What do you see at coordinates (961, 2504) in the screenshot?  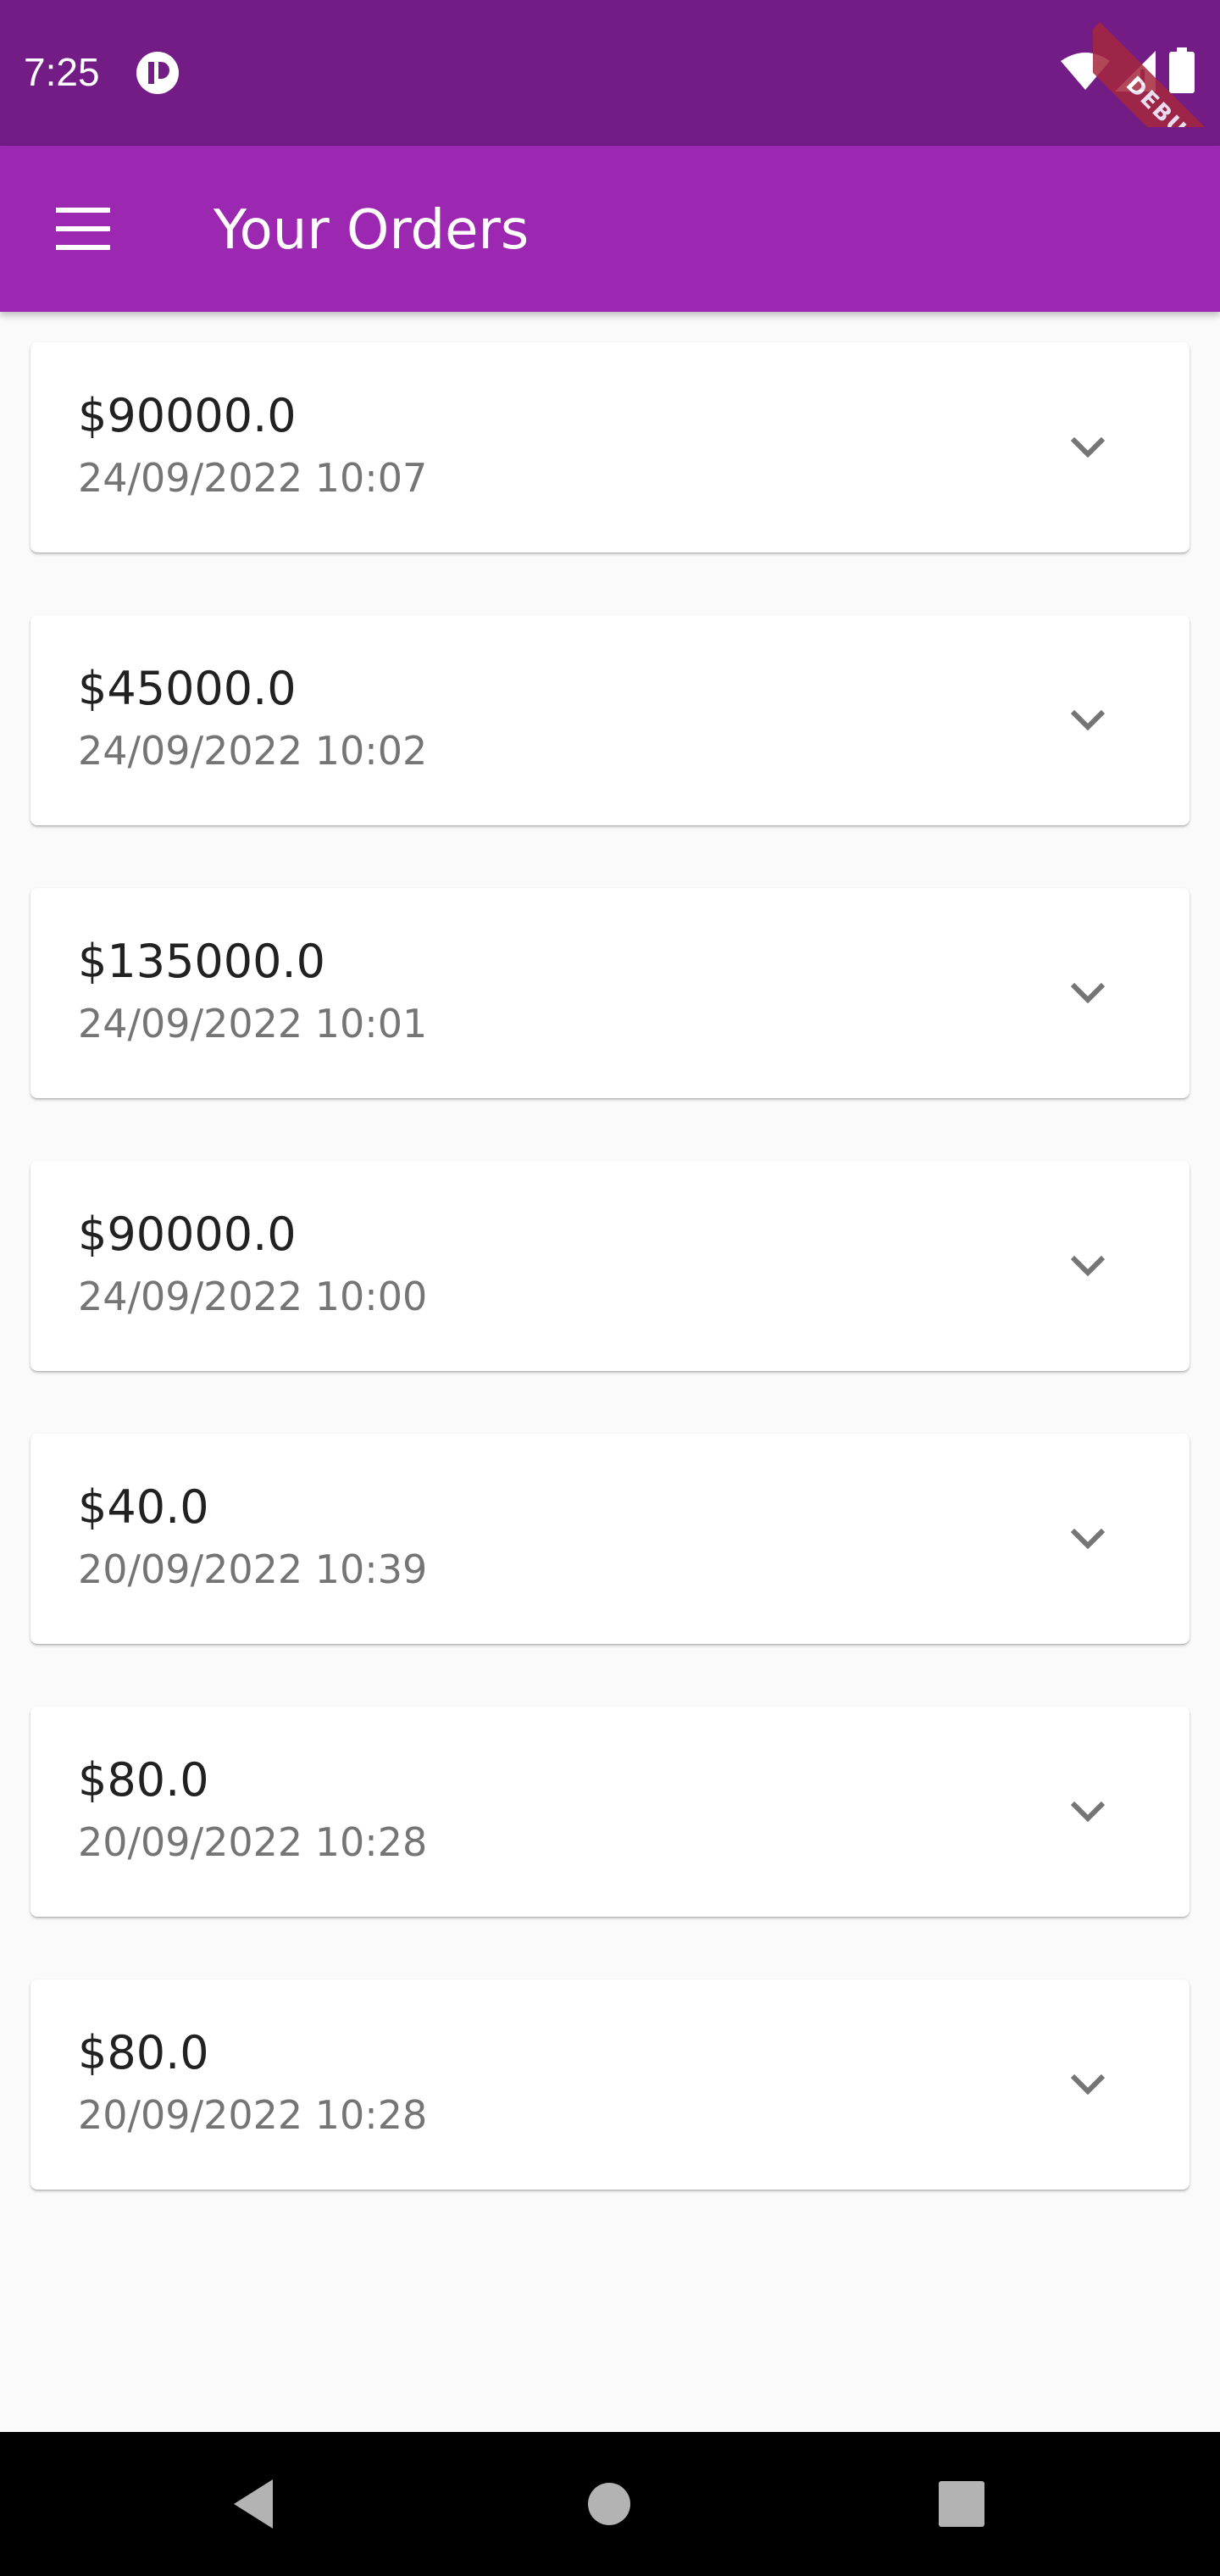 I see `recents-icon` at bounding box center [961, 2504].